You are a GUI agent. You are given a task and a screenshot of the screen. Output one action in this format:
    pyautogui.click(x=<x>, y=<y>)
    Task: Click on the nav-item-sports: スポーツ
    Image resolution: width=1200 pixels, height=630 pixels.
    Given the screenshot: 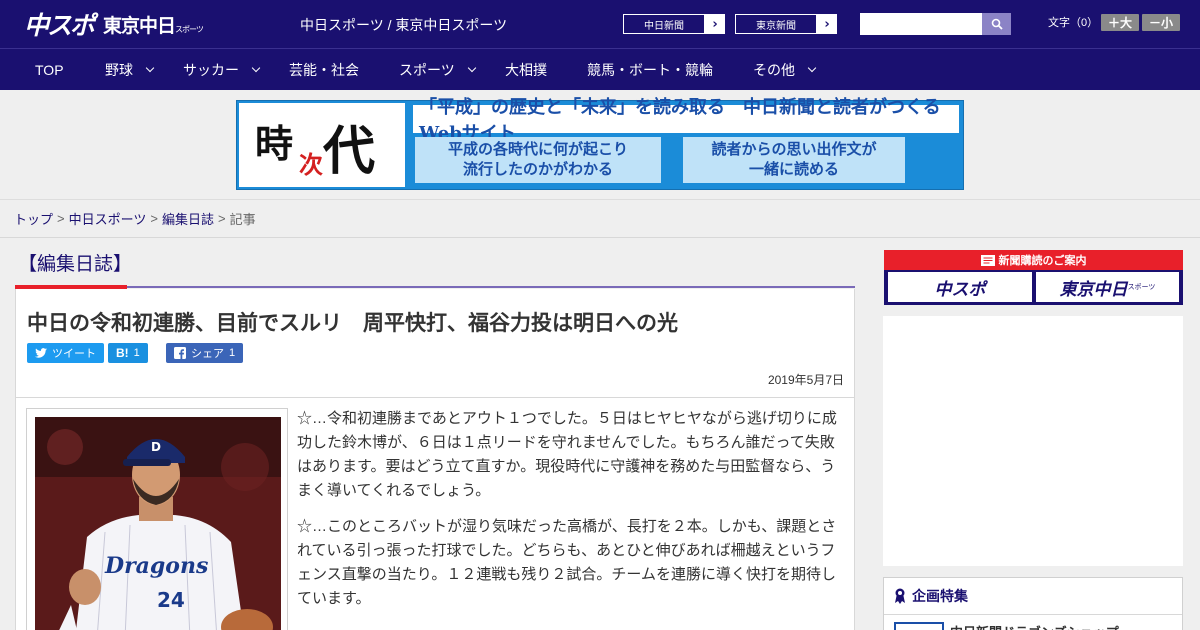 What is the action you would take?
    pyautogui.click(x=437, y=70)
    